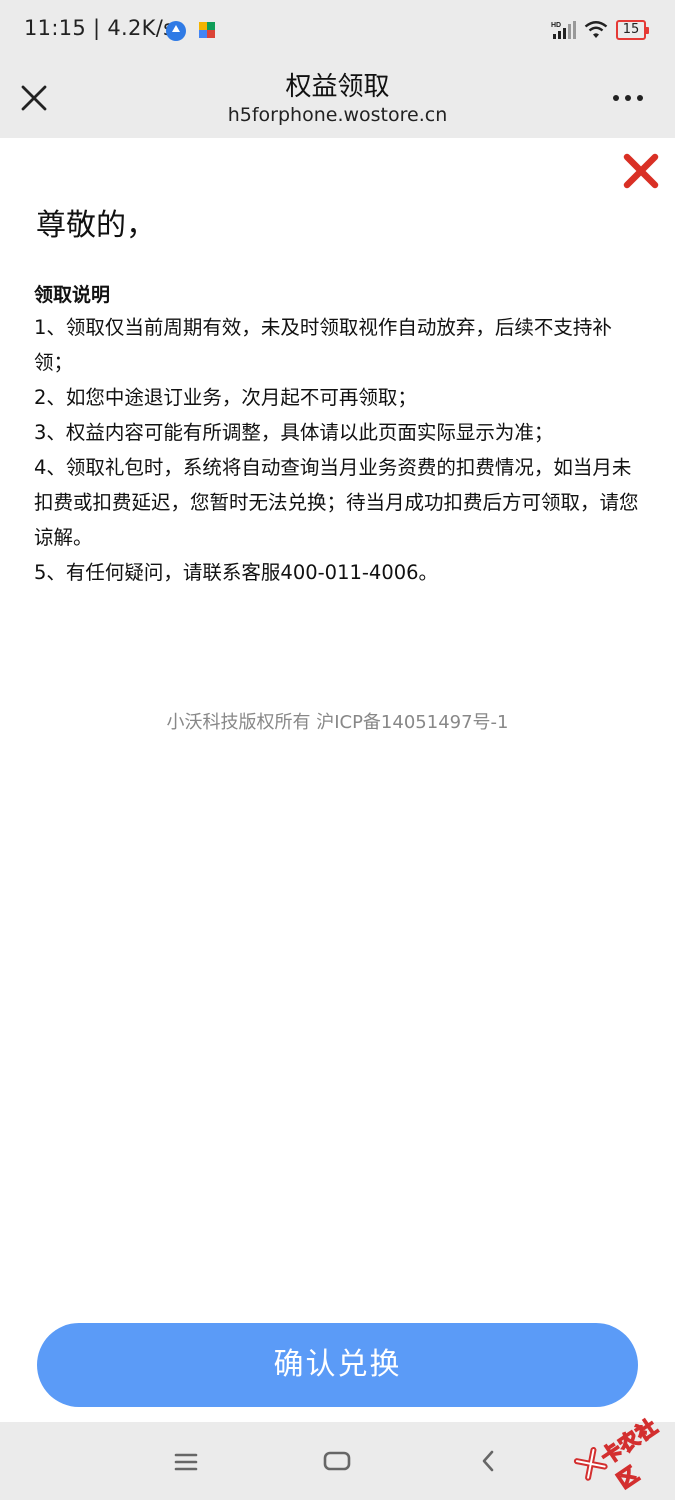 Image resolution: width=675 pixels, height=1500 pixels. Describe the element at coordinates (337, 1461) in the screenshot. I see `home-icon` at that location.